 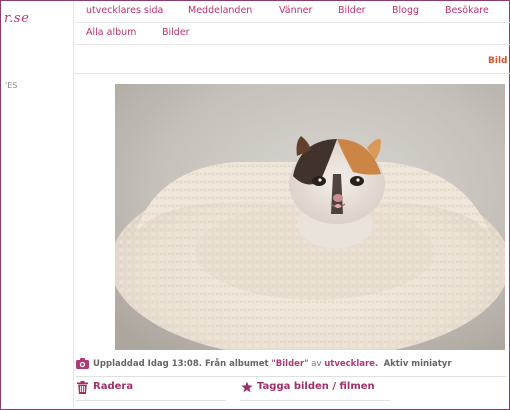 I want to click on tag-underline, so click(x=315, y=400).